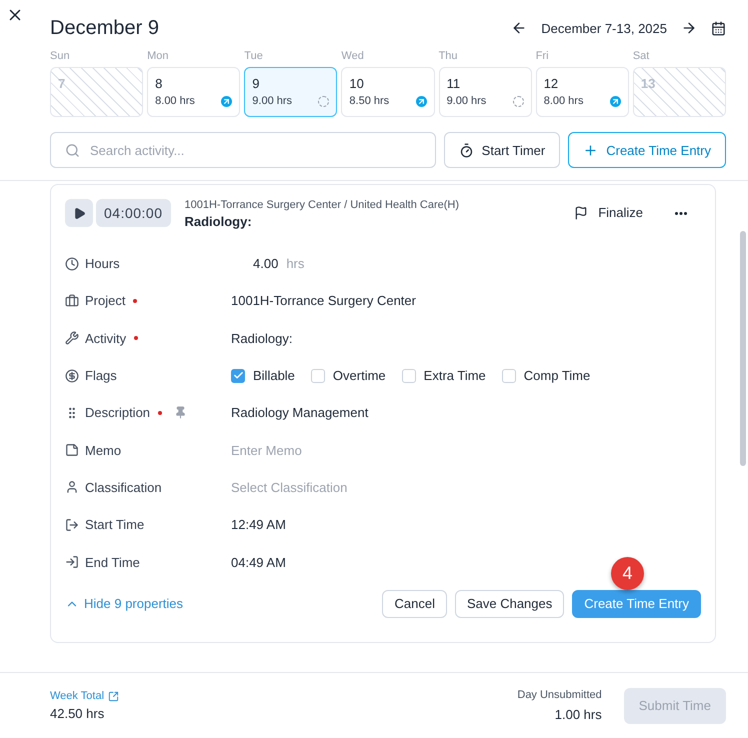  What do you see at coordinates (291, 92) in the screenshot?
I see `day-card: 9 9.00 hrs` at bounding box center [291, 92].